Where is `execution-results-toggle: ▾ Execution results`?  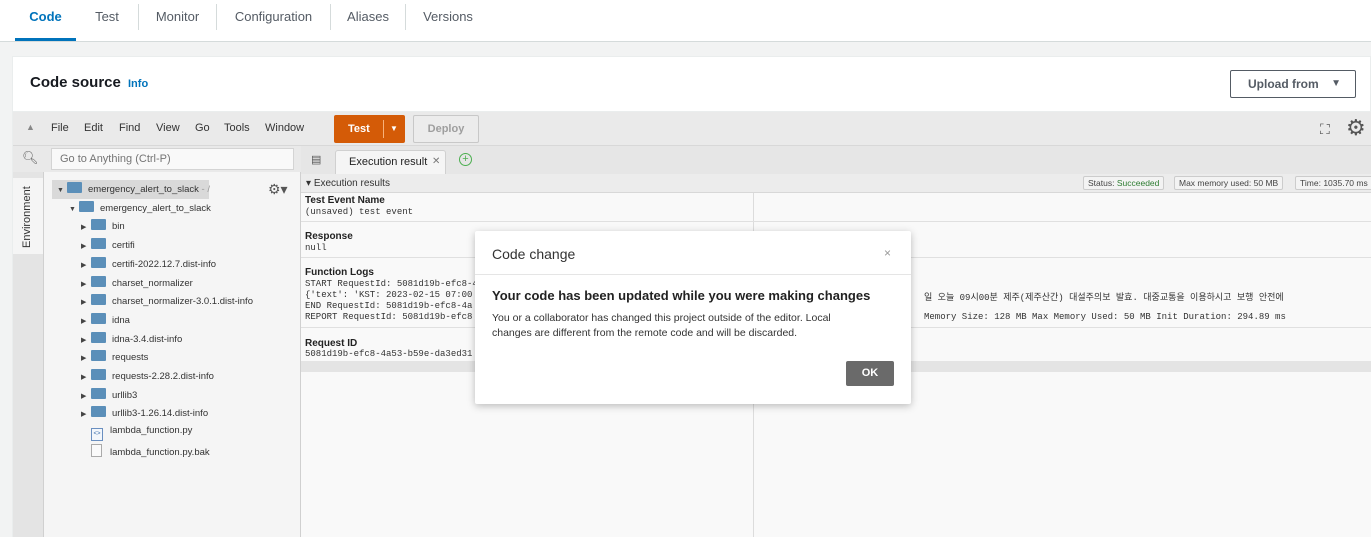 execution-results-toggle: ▾ Execution results is located at coordinates (348, 183).